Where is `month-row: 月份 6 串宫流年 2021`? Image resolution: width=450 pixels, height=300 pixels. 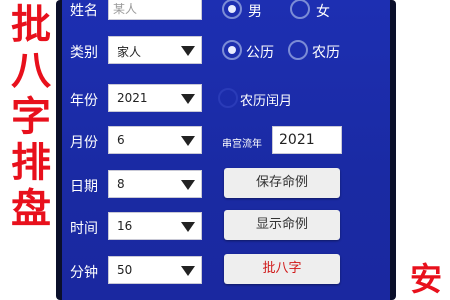
month-row: 月份 6 串宫流年 2021 is located at coordinates (226, 141).